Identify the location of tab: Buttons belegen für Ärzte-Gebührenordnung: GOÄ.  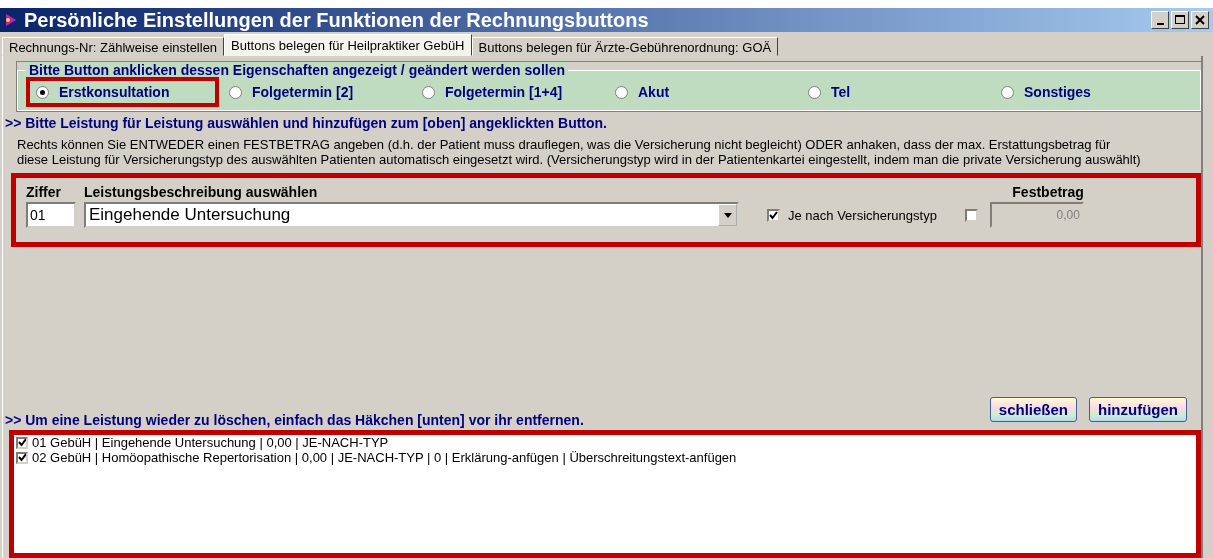
(625, 46).